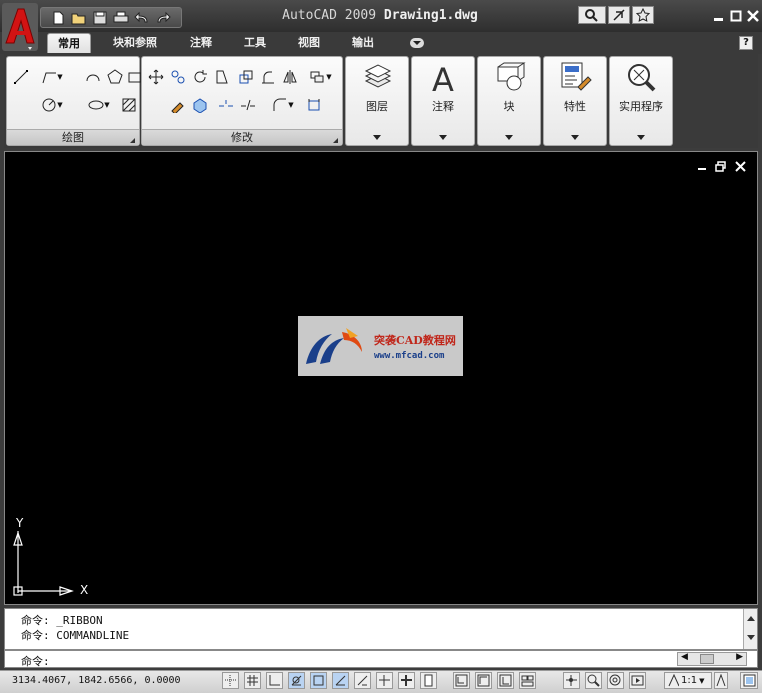 The image size is (762, 693). I want to click on rotate-tool-icon, so click(200, 77).